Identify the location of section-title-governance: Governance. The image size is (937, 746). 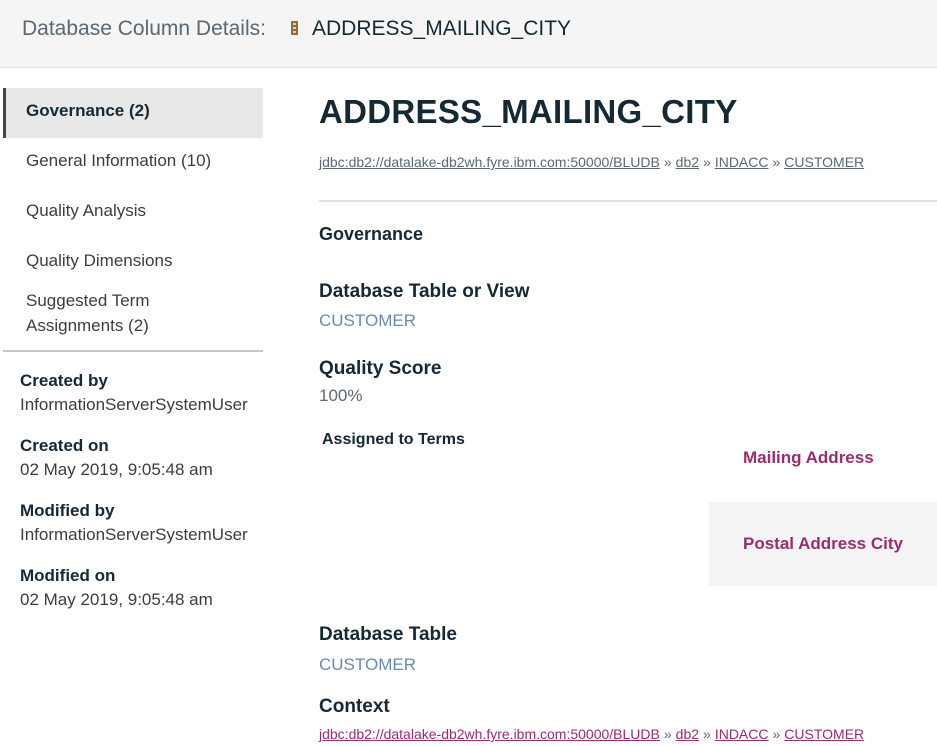
(371, 234).